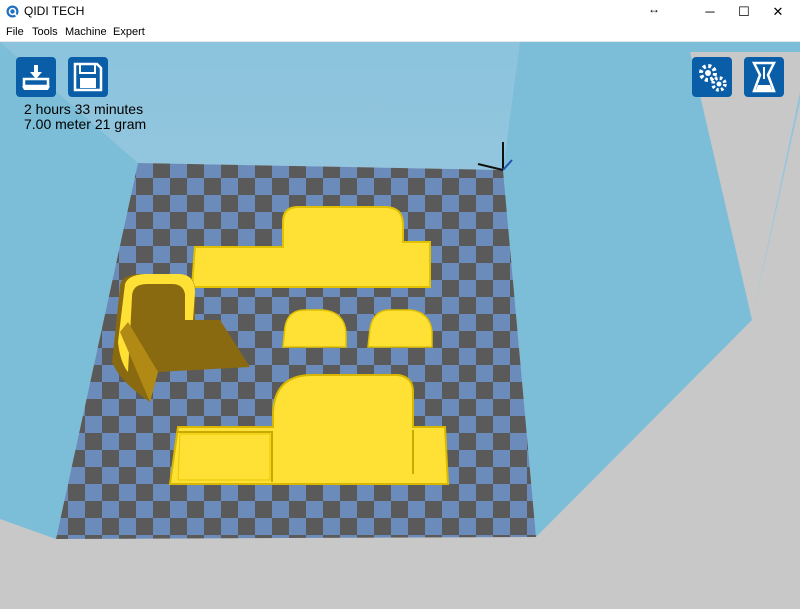  Describe the element at coordinates (314, 328) in the screenshot. I see `model-part-small-left` at that location.